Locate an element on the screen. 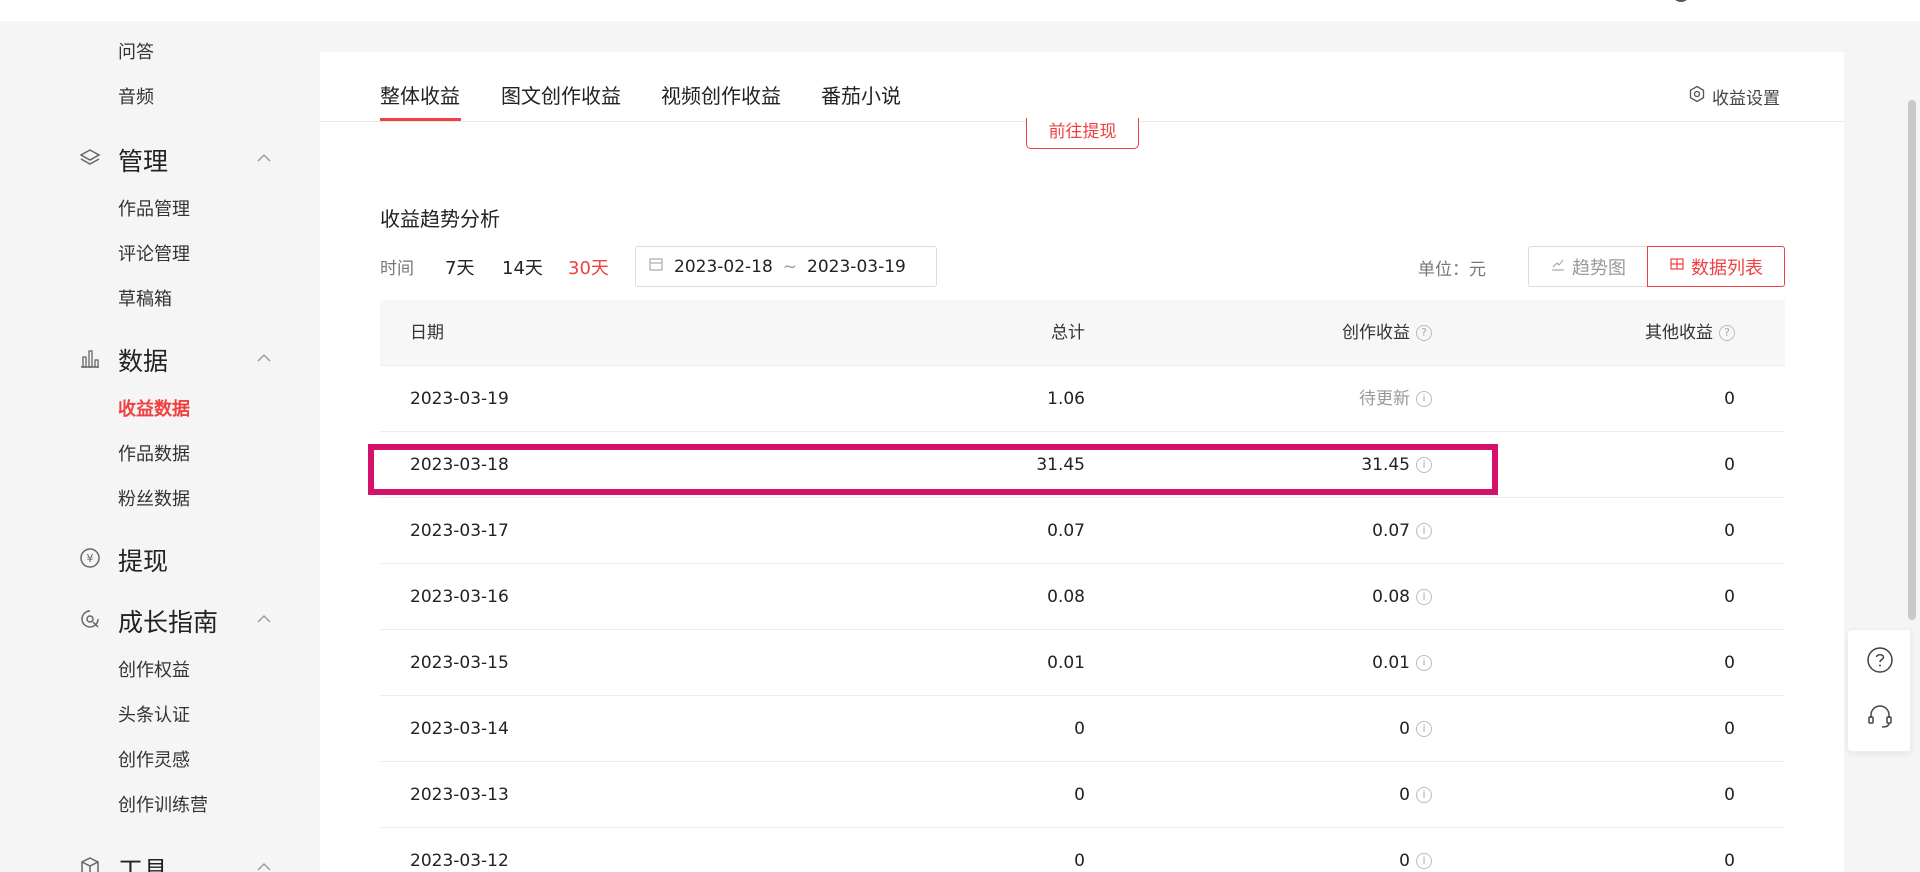  sidebar-item-certification: 头条认证 is located at coordinates (154, 714).